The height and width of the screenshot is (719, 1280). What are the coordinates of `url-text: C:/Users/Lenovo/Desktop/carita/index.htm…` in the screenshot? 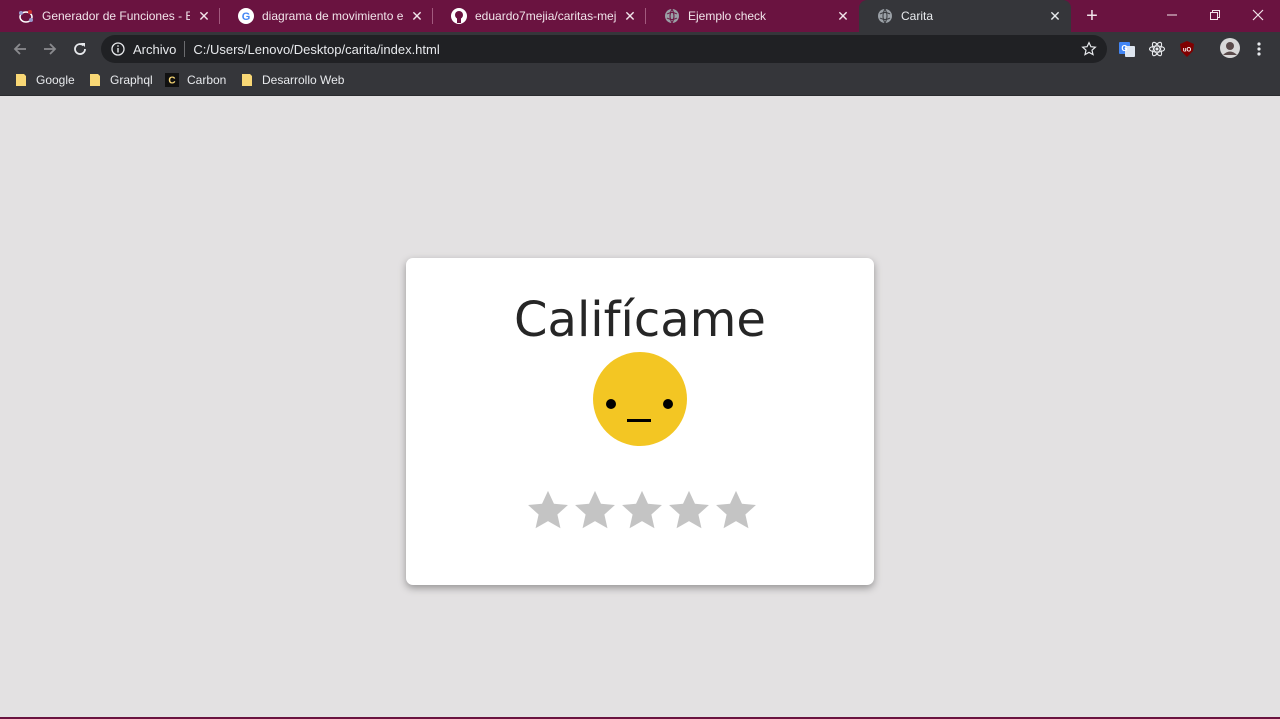 It's located at (316, 49).